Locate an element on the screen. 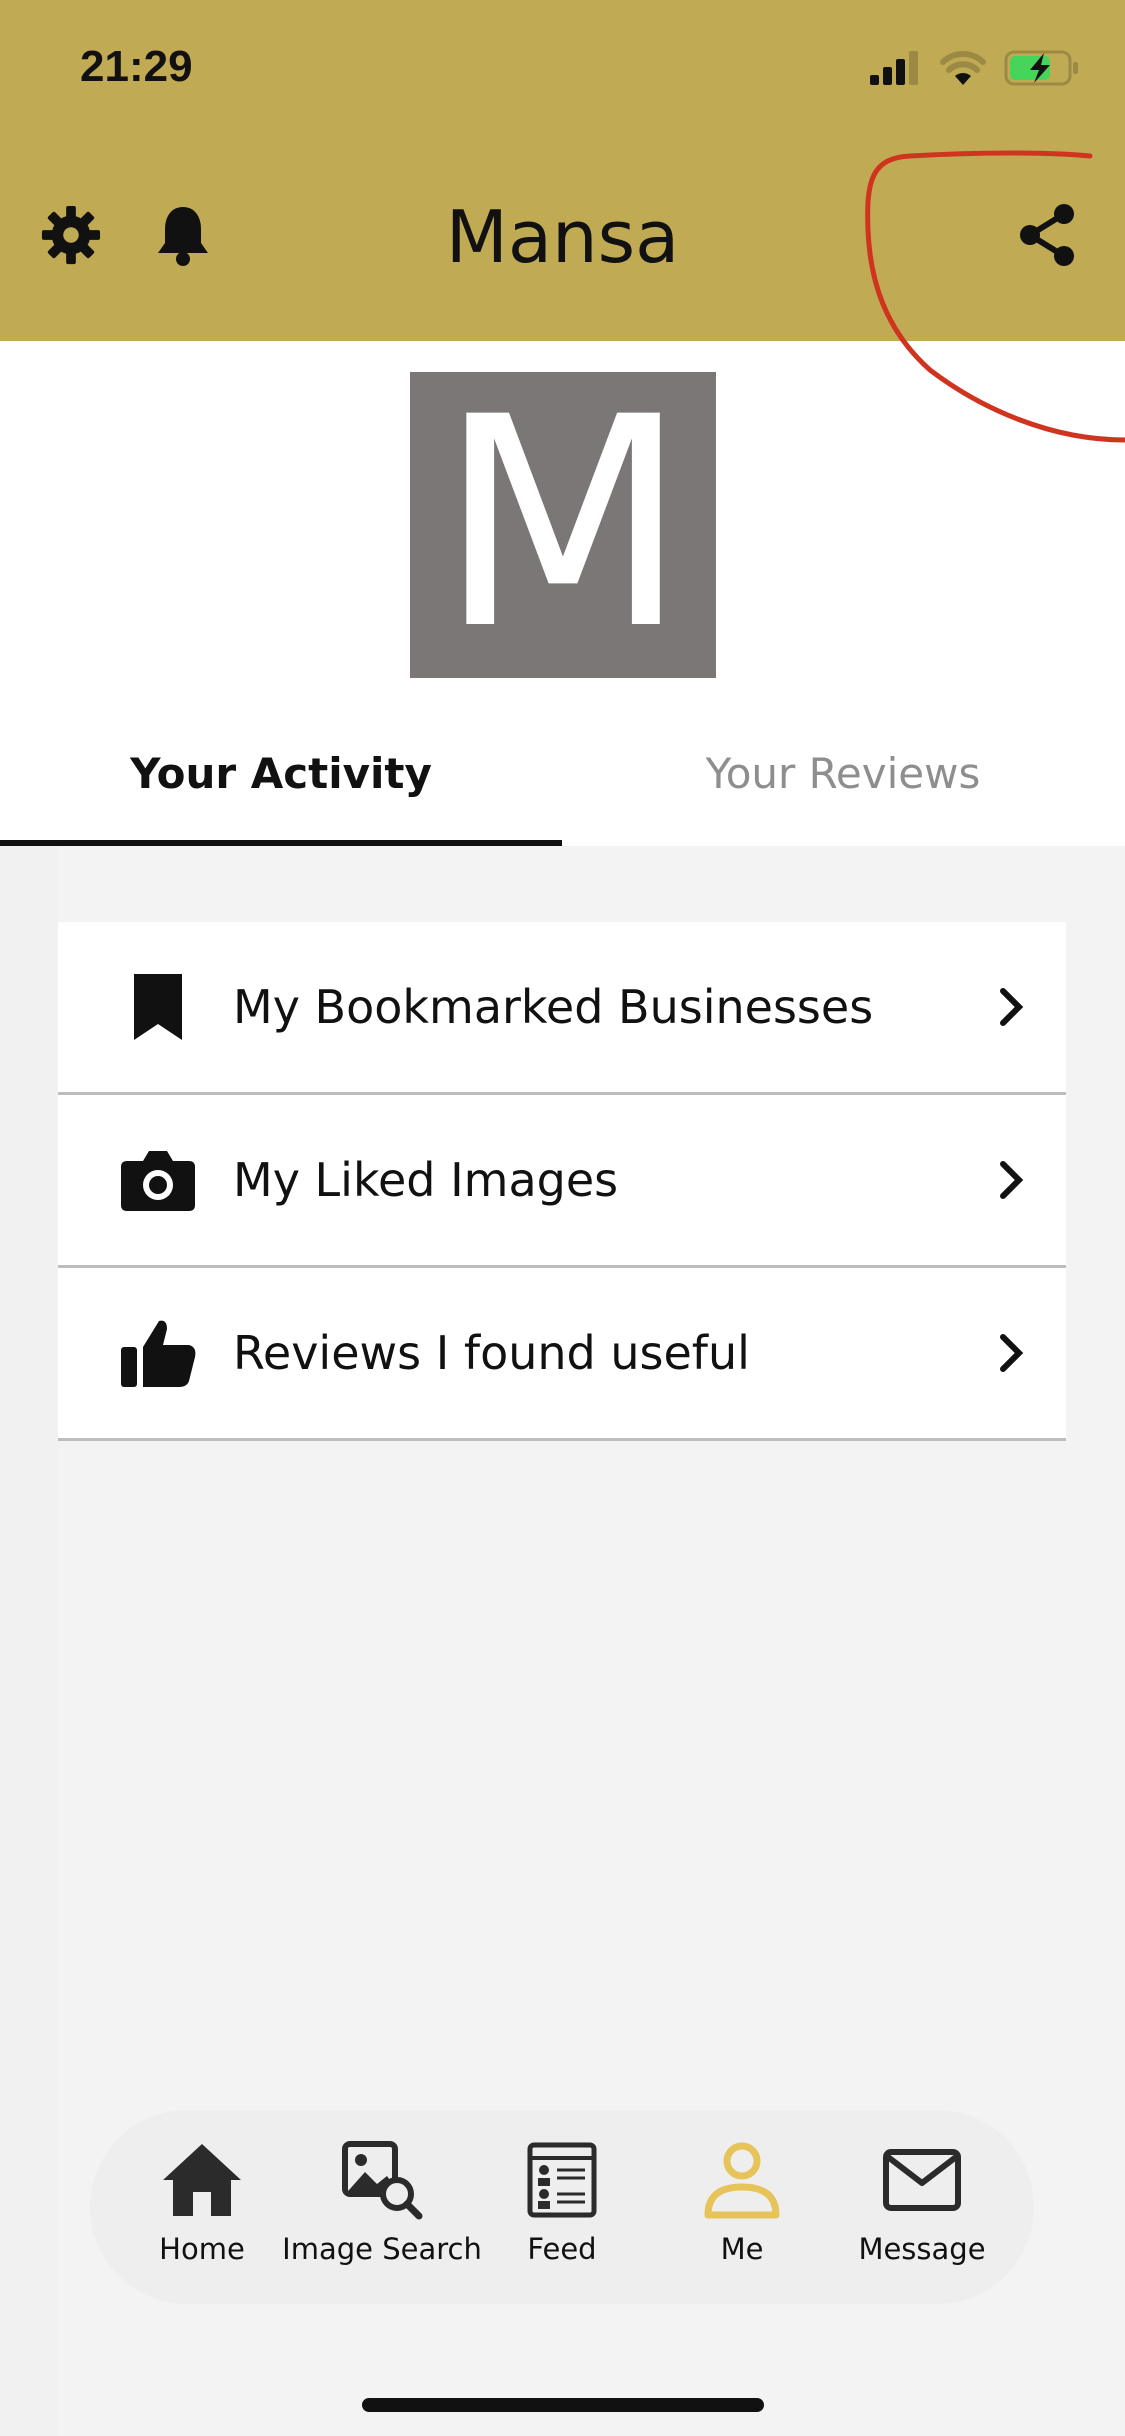 This screenshot has height=2436, width=1125. nav-label: Message is located at coordinates (922, 2249).